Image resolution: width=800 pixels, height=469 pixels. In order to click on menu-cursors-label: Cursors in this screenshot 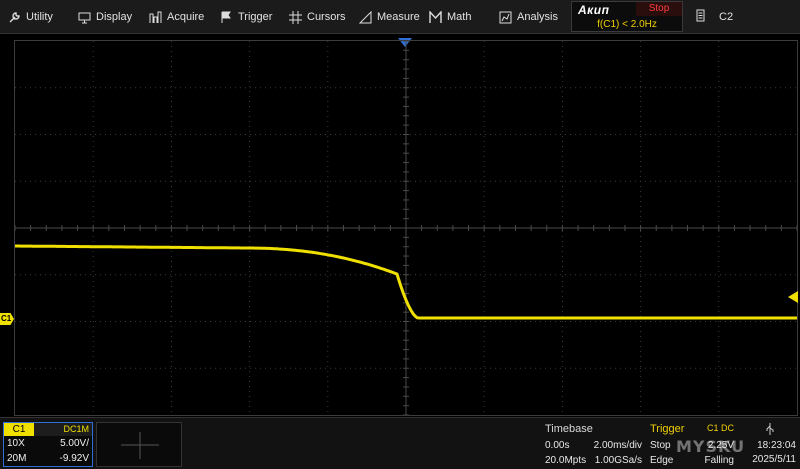, I will do `click(326, 17)`.